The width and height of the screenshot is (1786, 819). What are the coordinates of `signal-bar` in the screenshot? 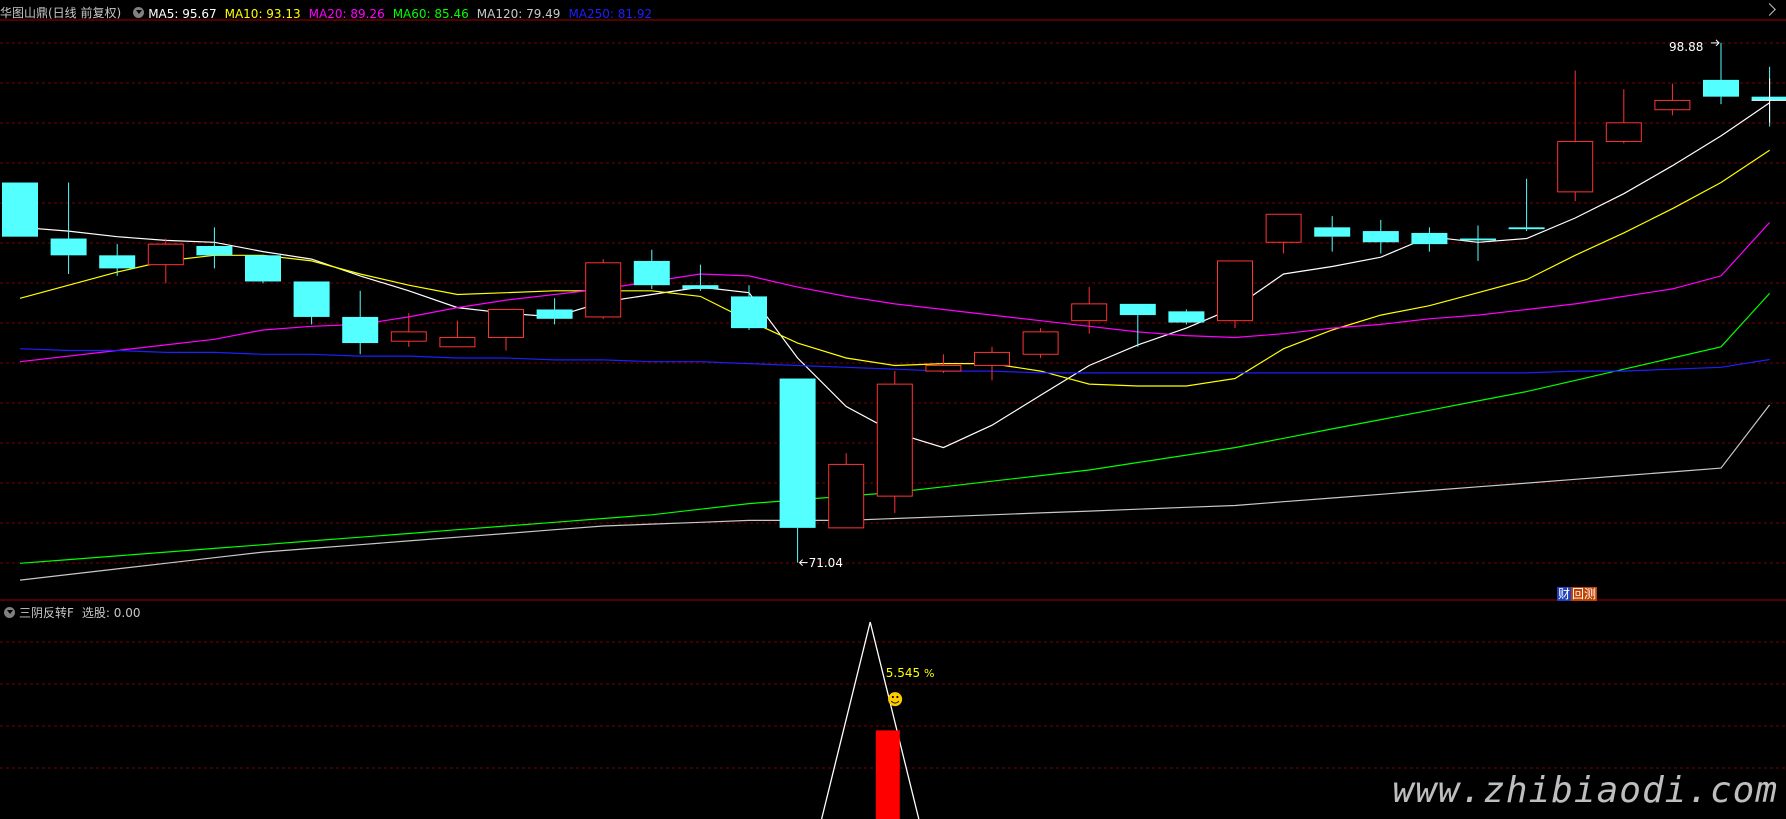 It's located at (887, 774).